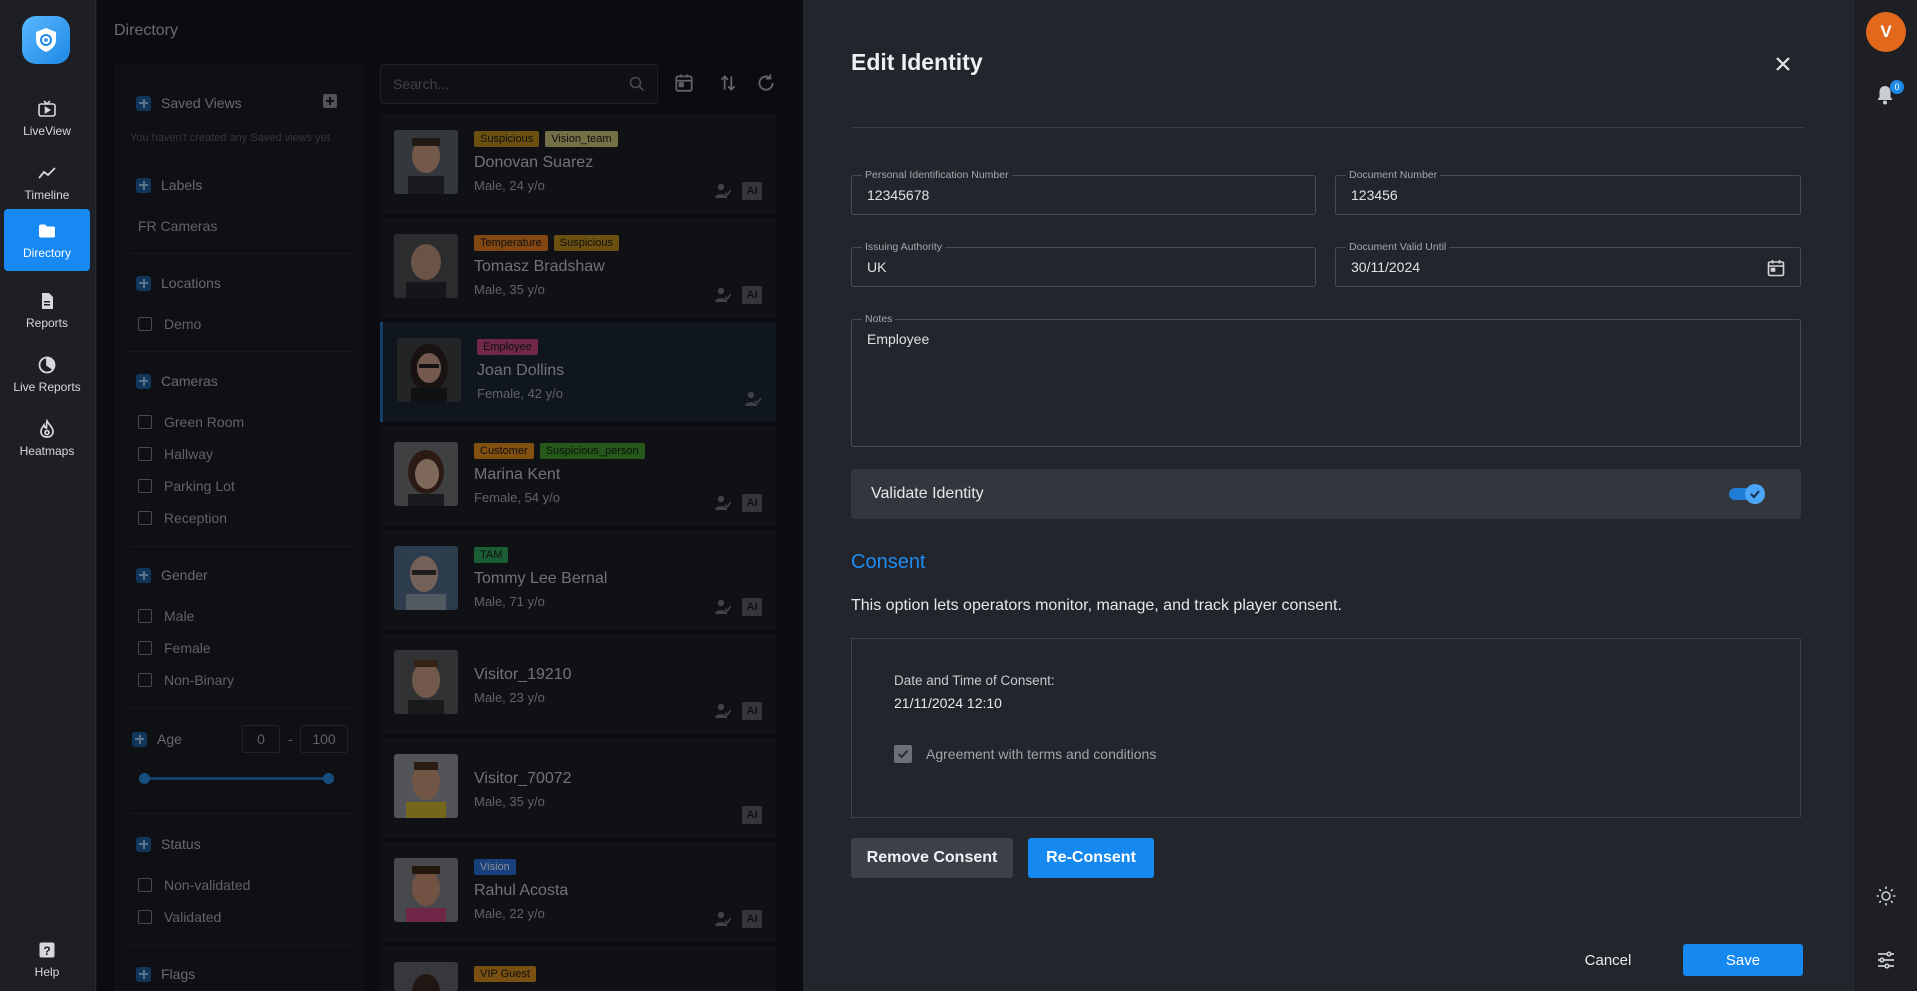 This screenshot has width=1917, height=991. What do you see at coordinates (1328, 127) in the screenshot?
I see `divider` at bounding box center [1328, 127].